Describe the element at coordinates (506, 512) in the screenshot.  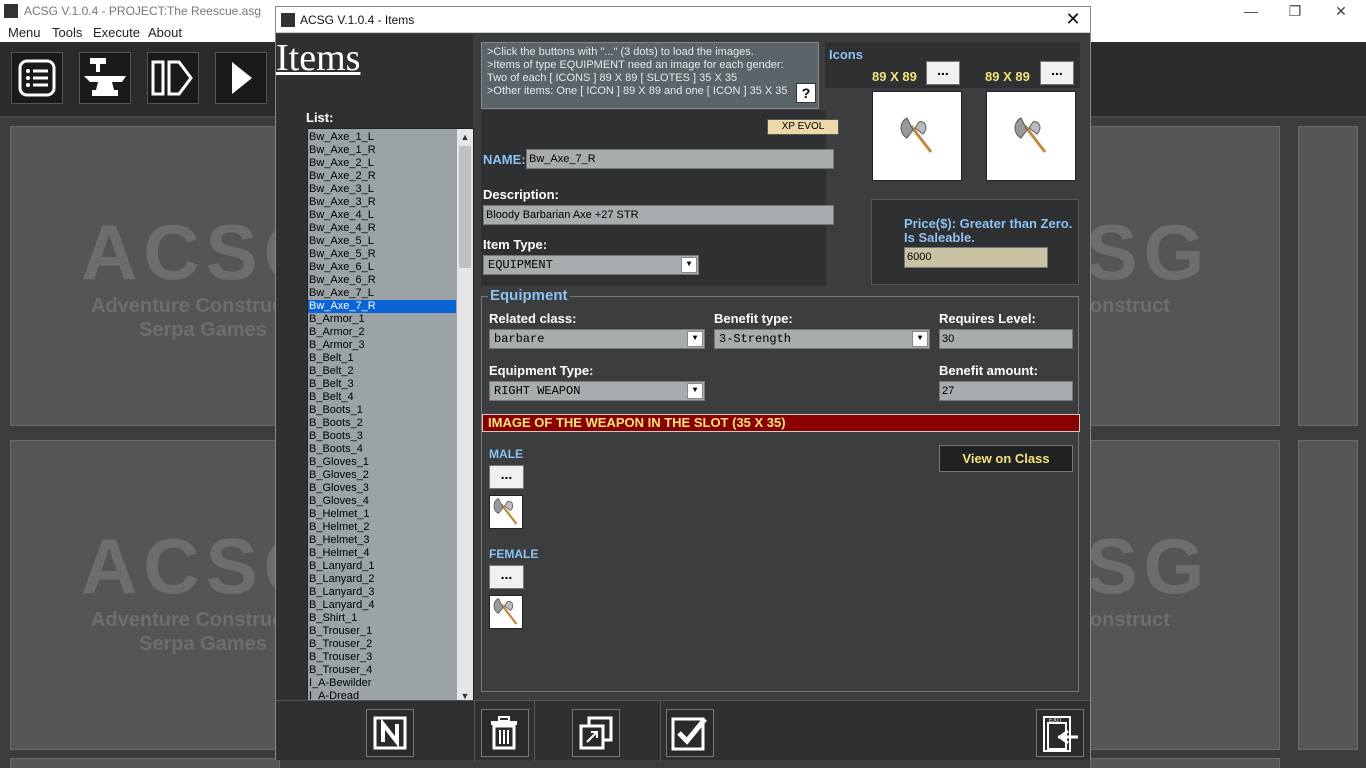
I see `male-slot-image` at that location.